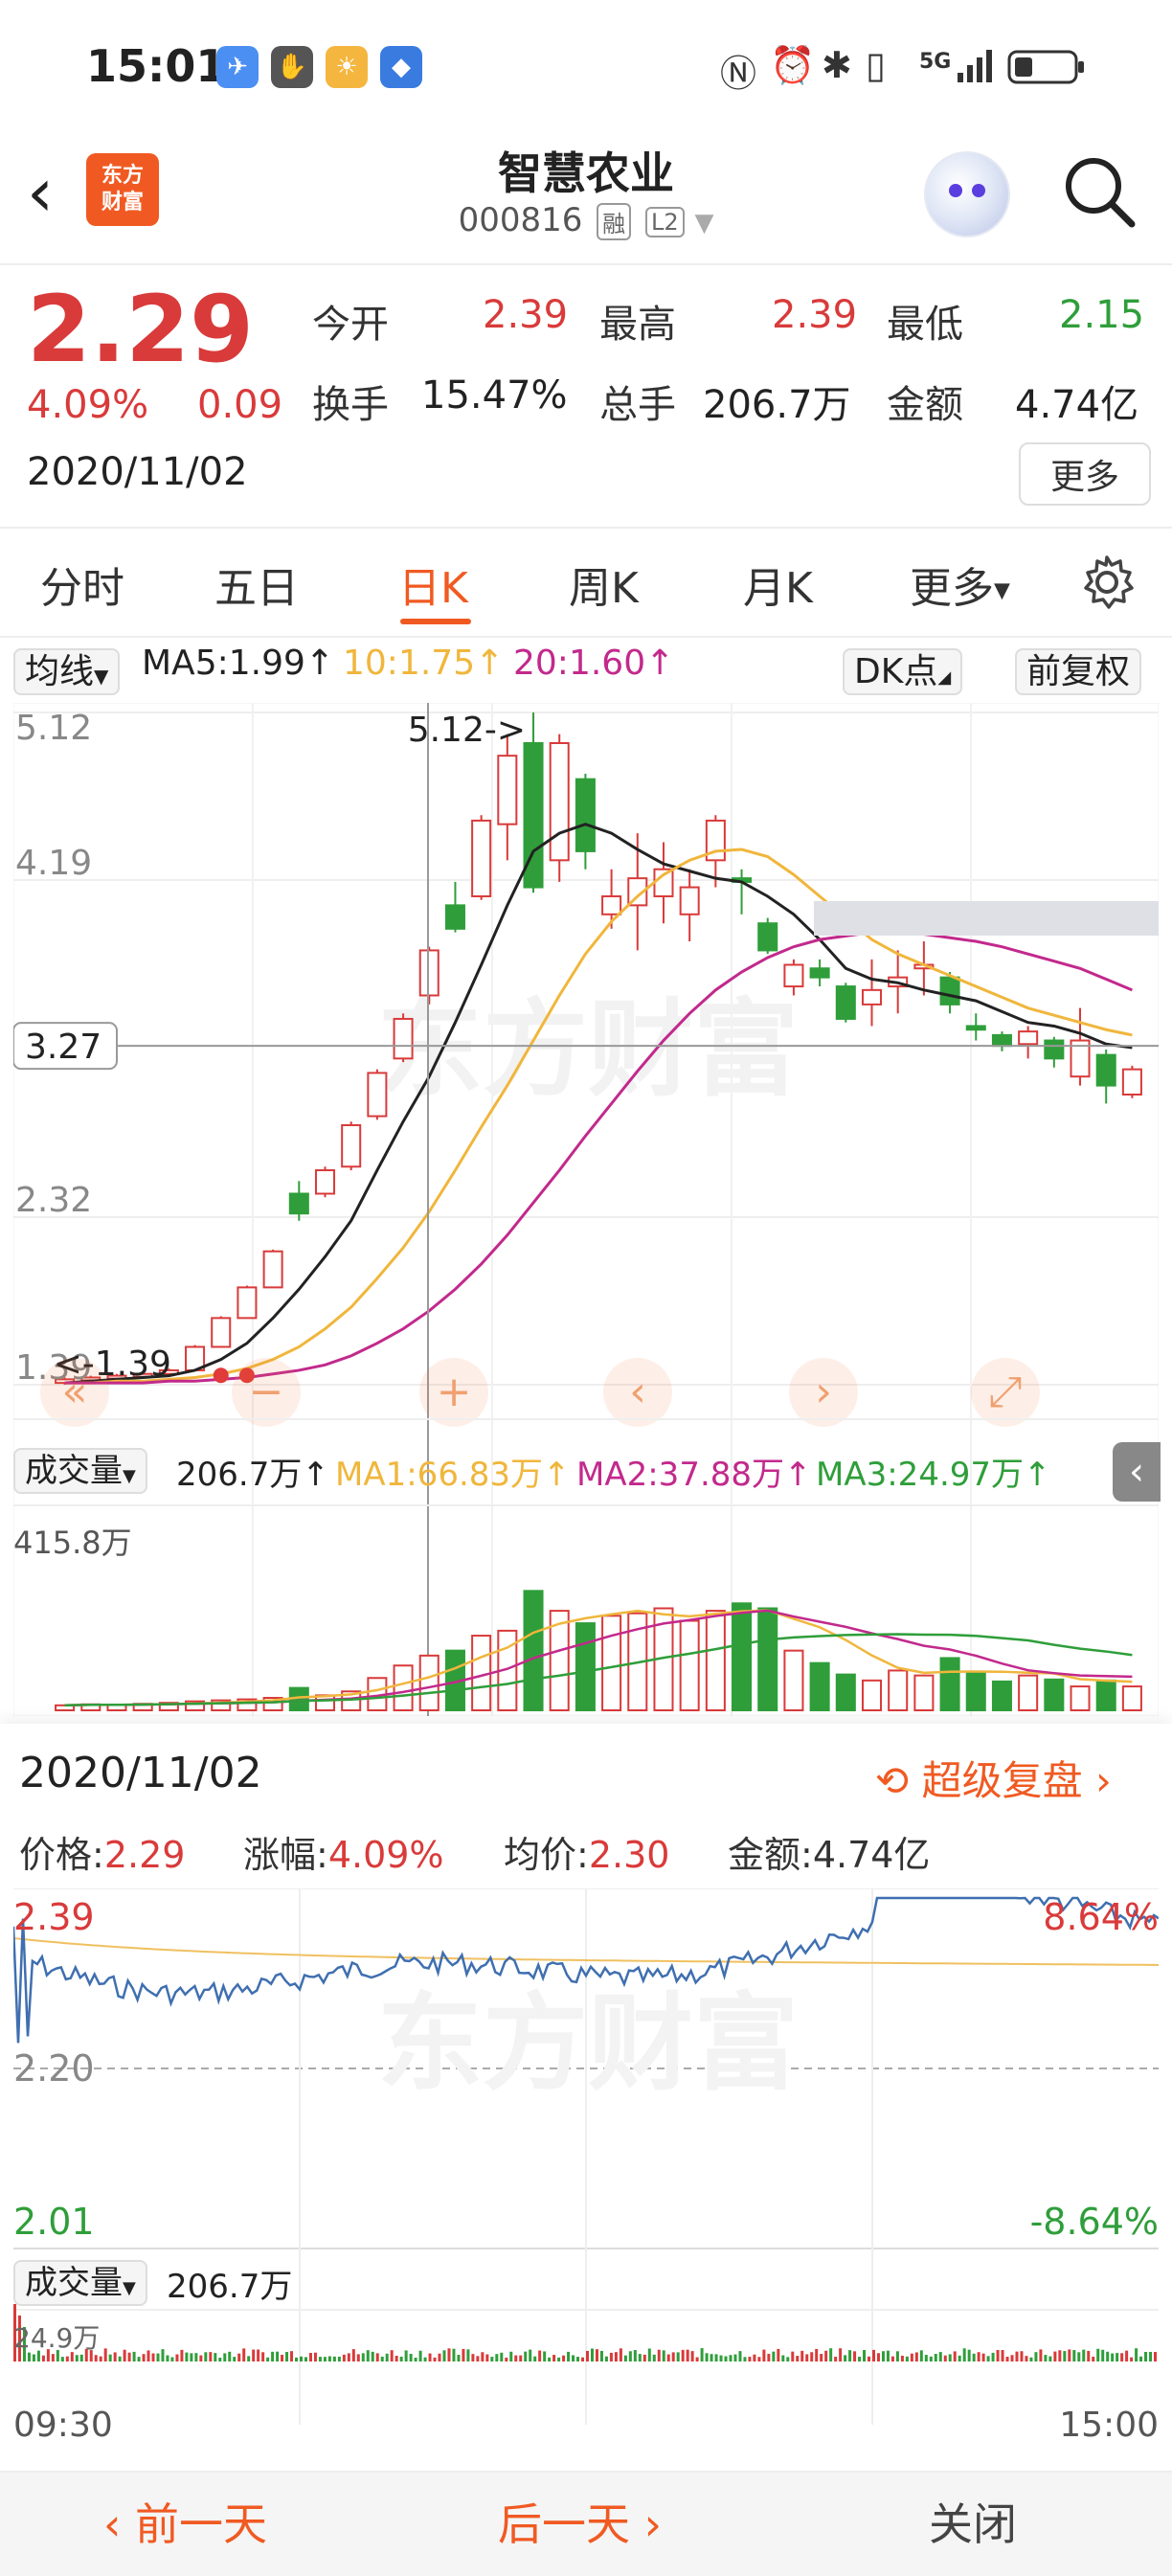 The height and width of the screenshot is (2576, 1172). What do you see at coordinates (973, 2521) in the screenshot?
I see `close-button: 关闭` at bounding box center [973, 2521].